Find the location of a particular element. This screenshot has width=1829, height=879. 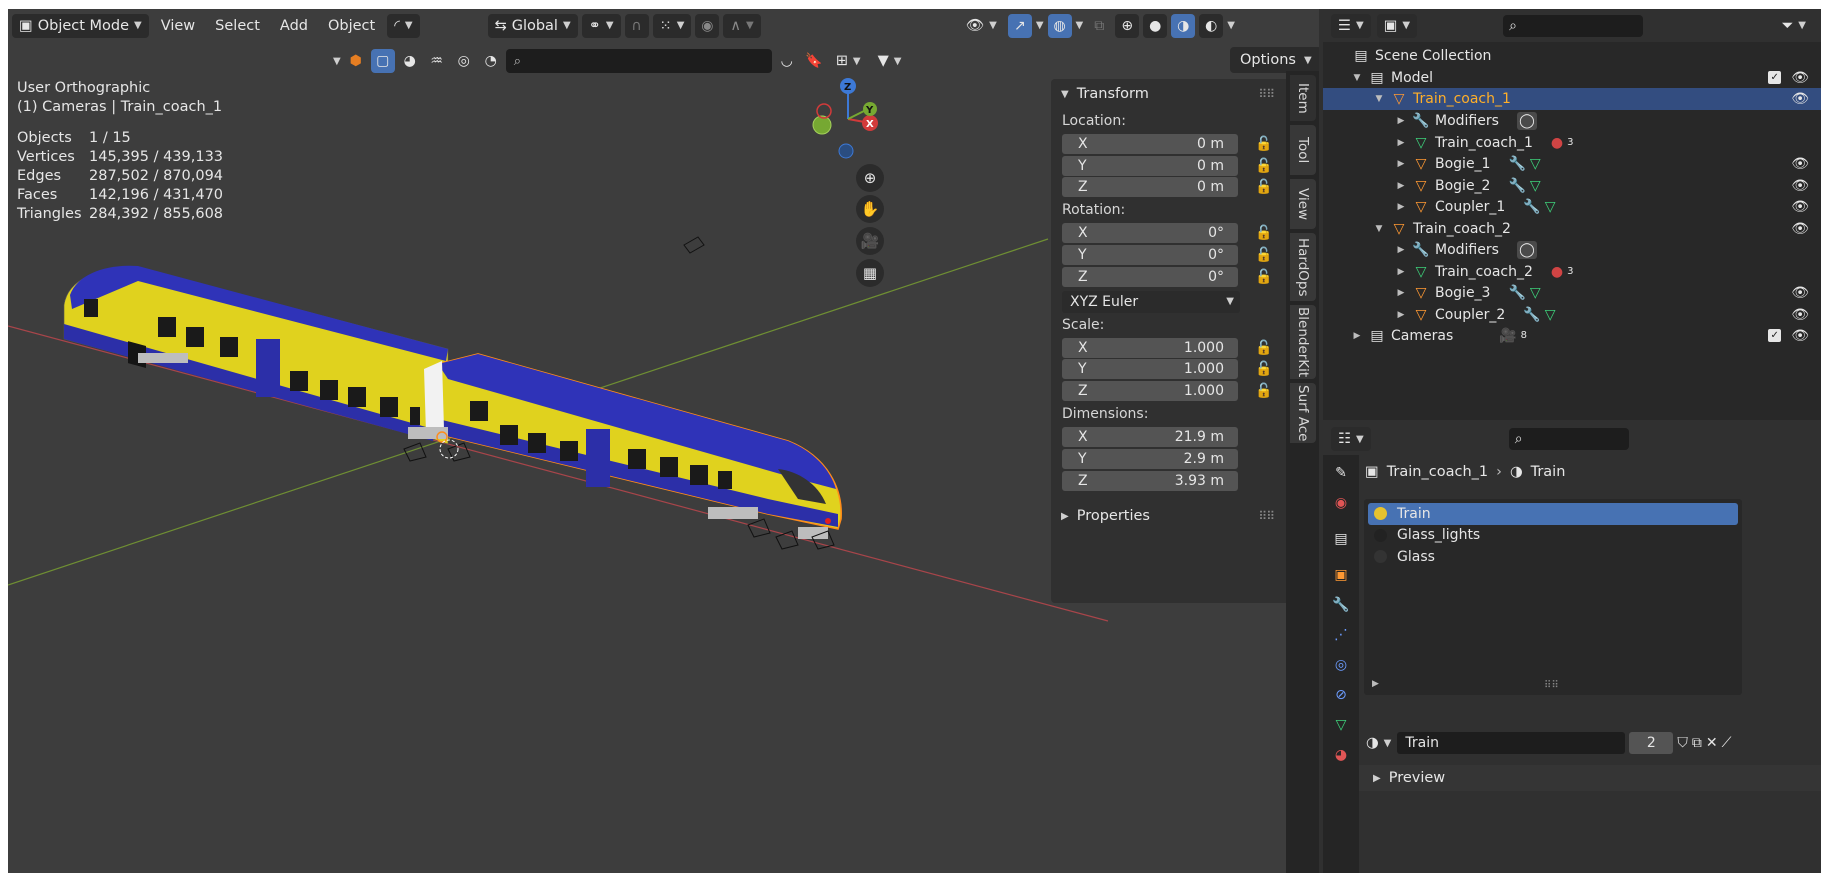

menu-add: Add is located at coordinates (294, 26).